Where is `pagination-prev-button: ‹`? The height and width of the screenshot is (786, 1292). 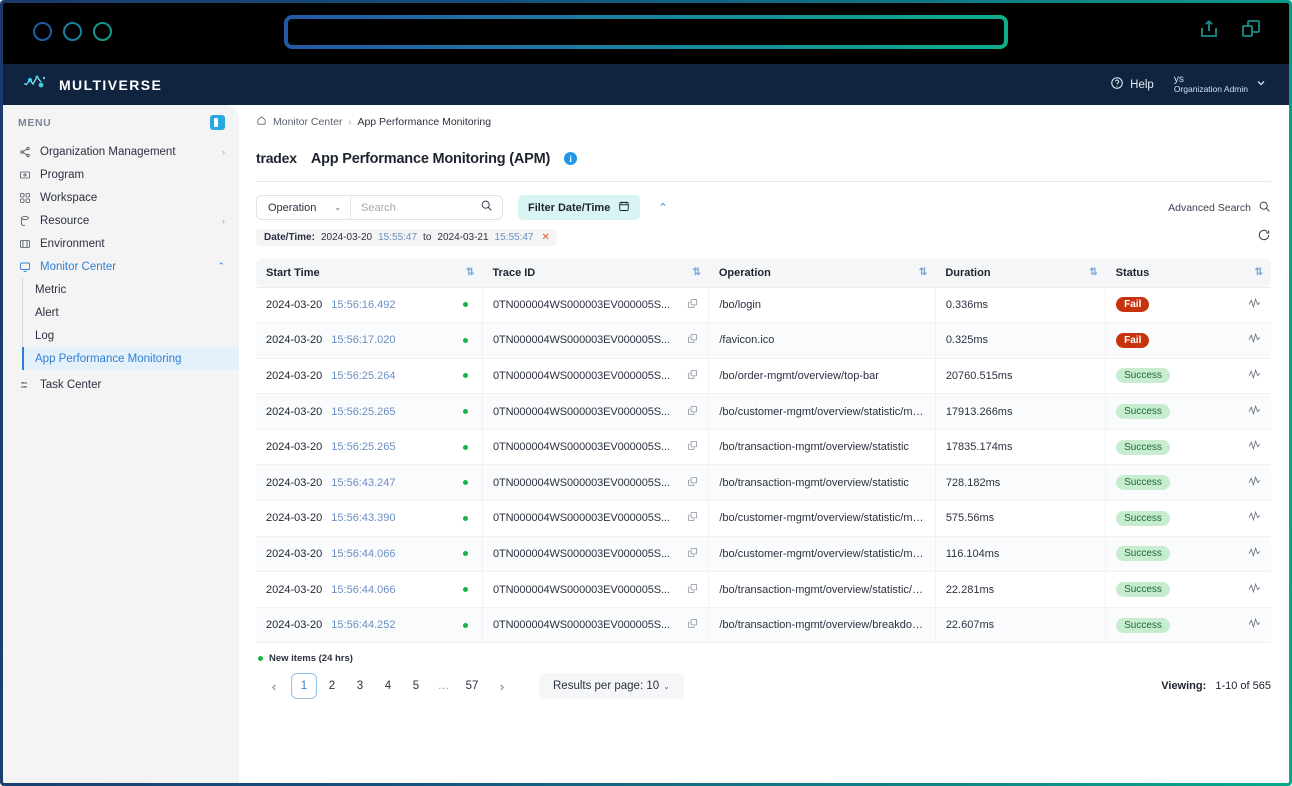
pagination-prev-button: ‹ is located at coordinates (274, 686).